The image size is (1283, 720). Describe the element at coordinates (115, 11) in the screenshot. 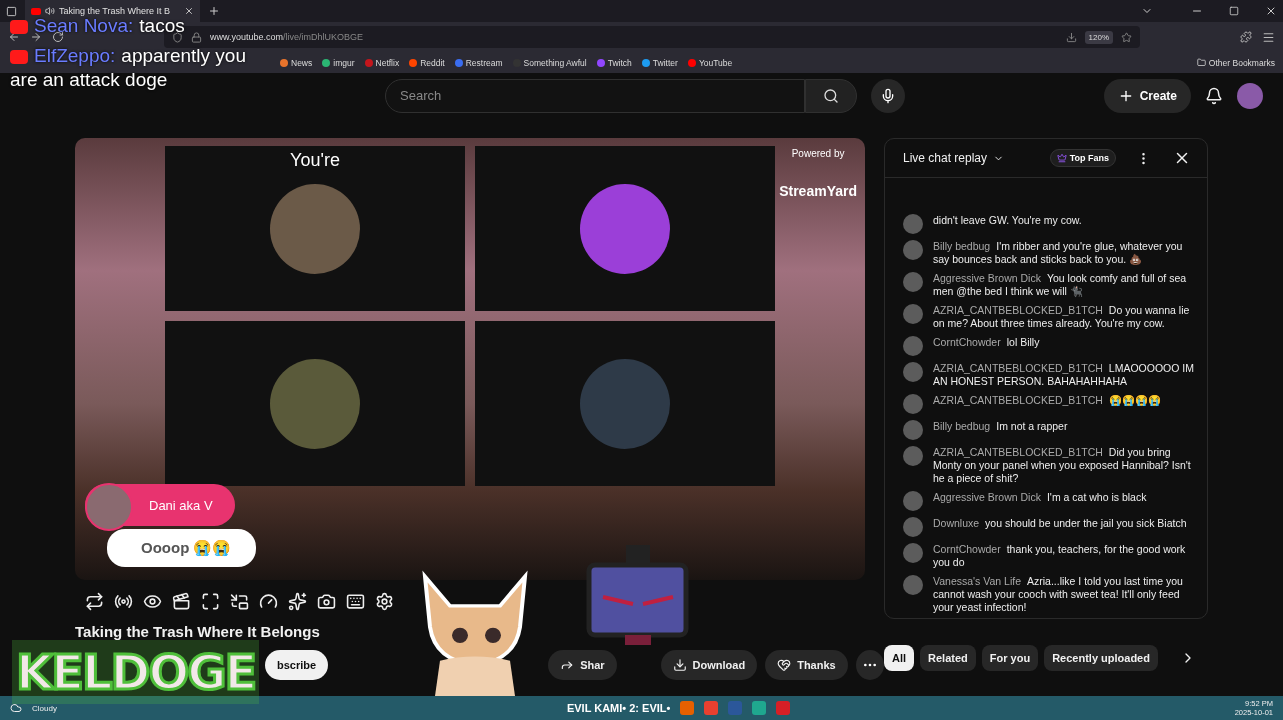

I see `tab-title: Taking the Trash Where It B` at that location.